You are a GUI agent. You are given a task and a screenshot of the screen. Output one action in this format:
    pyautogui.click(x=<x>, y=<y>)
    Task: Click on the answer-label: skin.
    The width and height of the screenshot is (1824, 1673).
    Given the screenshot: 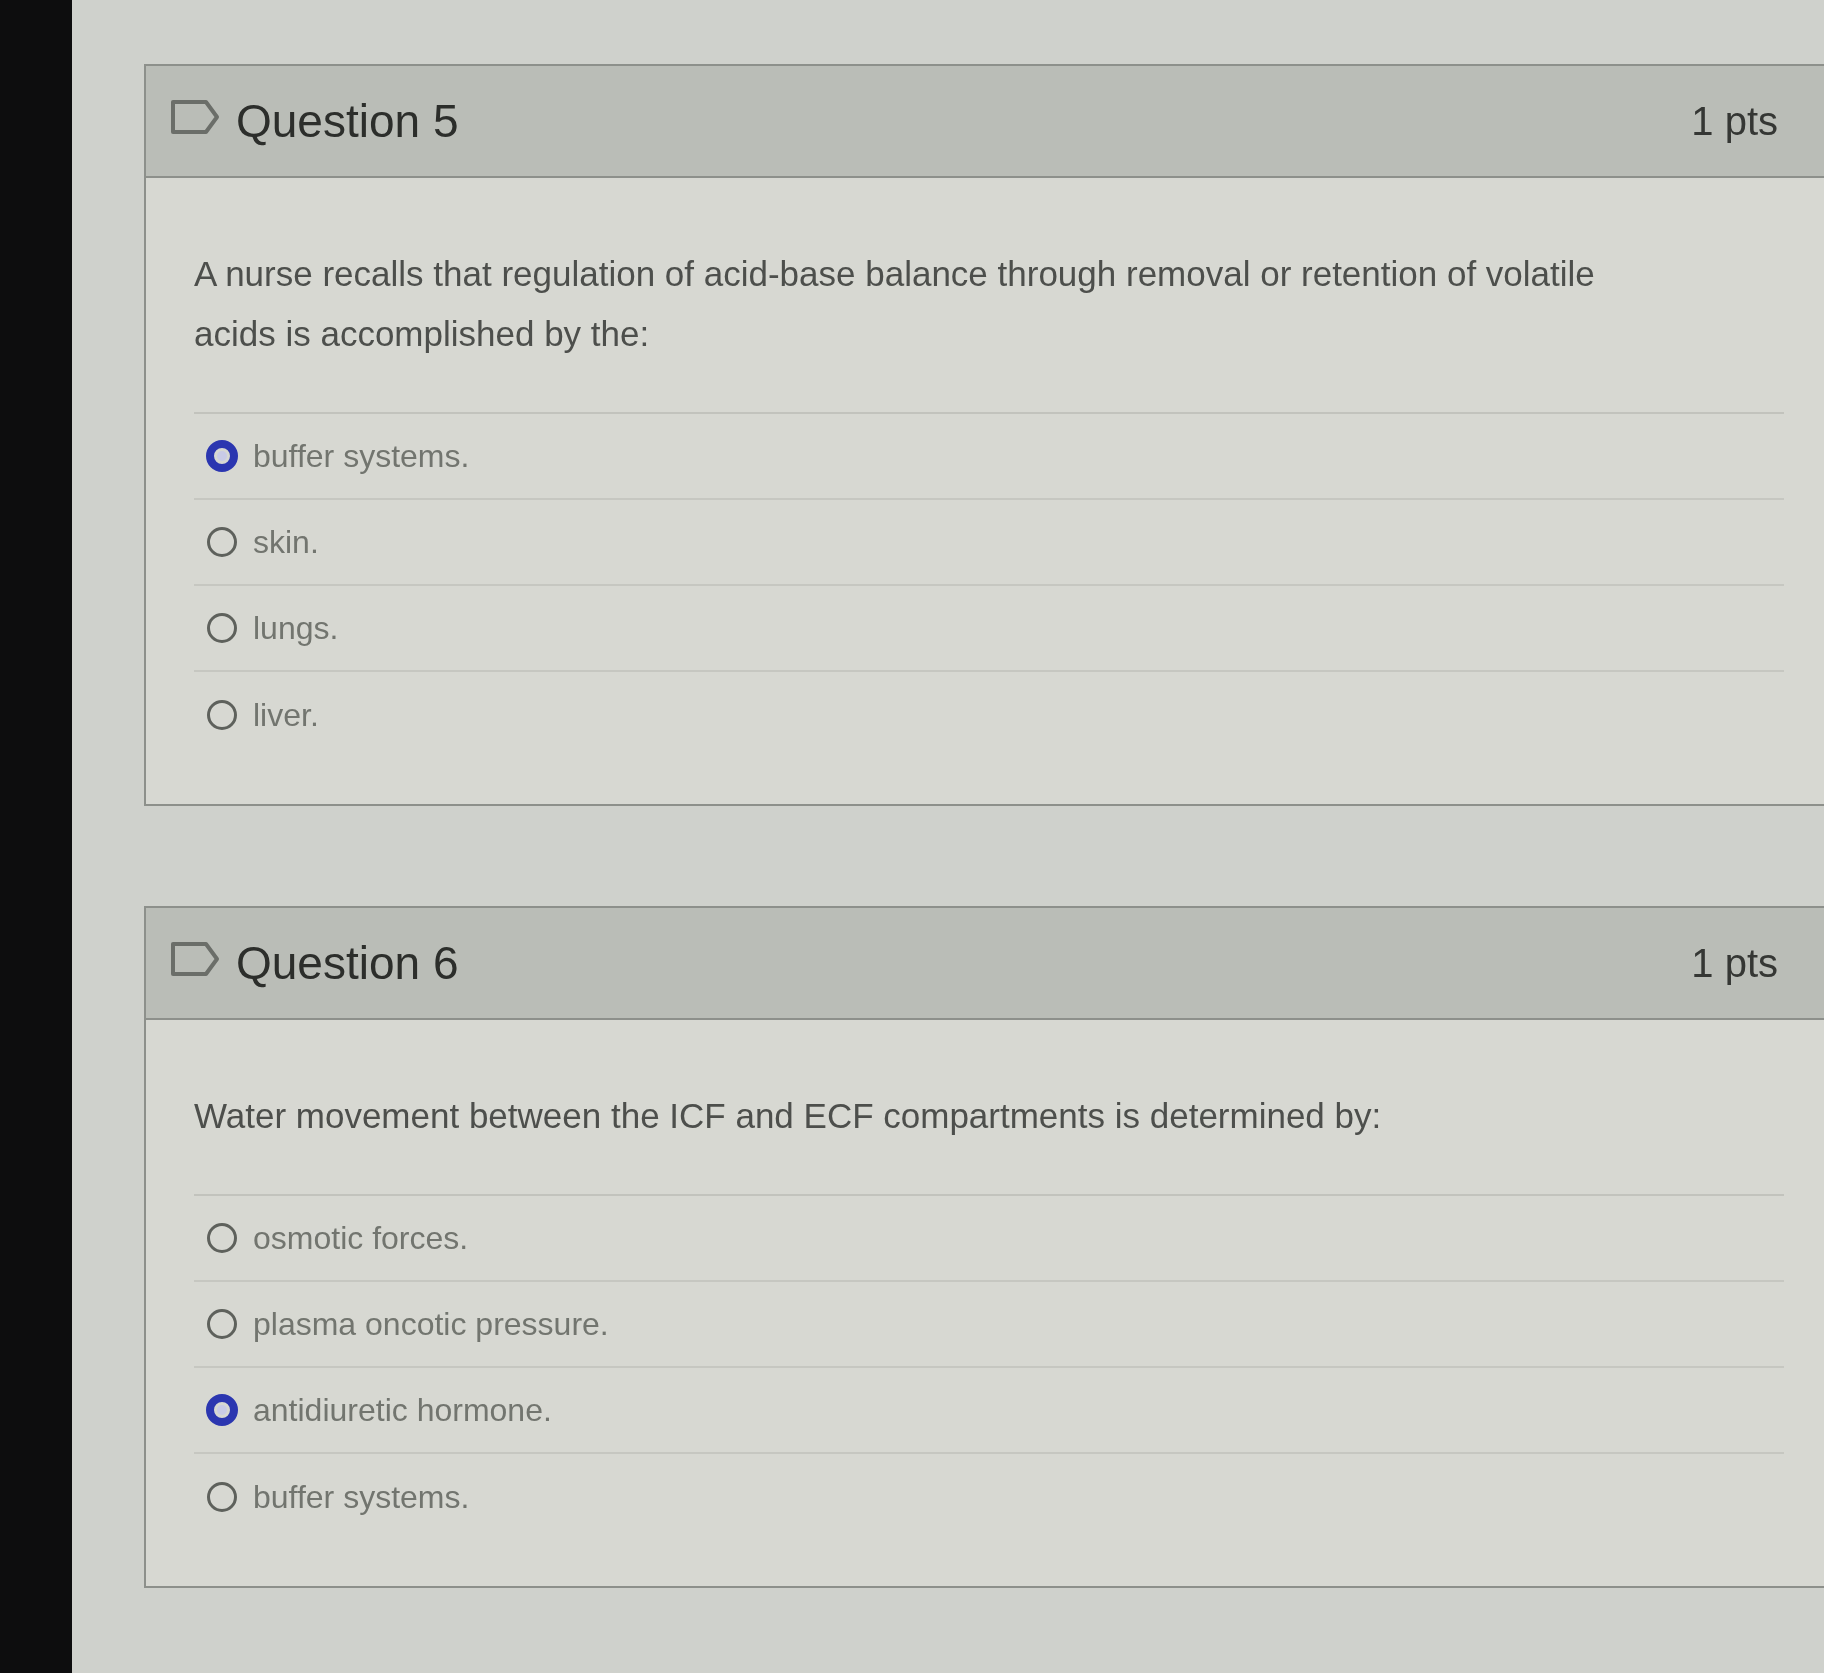 What is the action you would take?
    pyautogui.click(x=286, y=542)
    